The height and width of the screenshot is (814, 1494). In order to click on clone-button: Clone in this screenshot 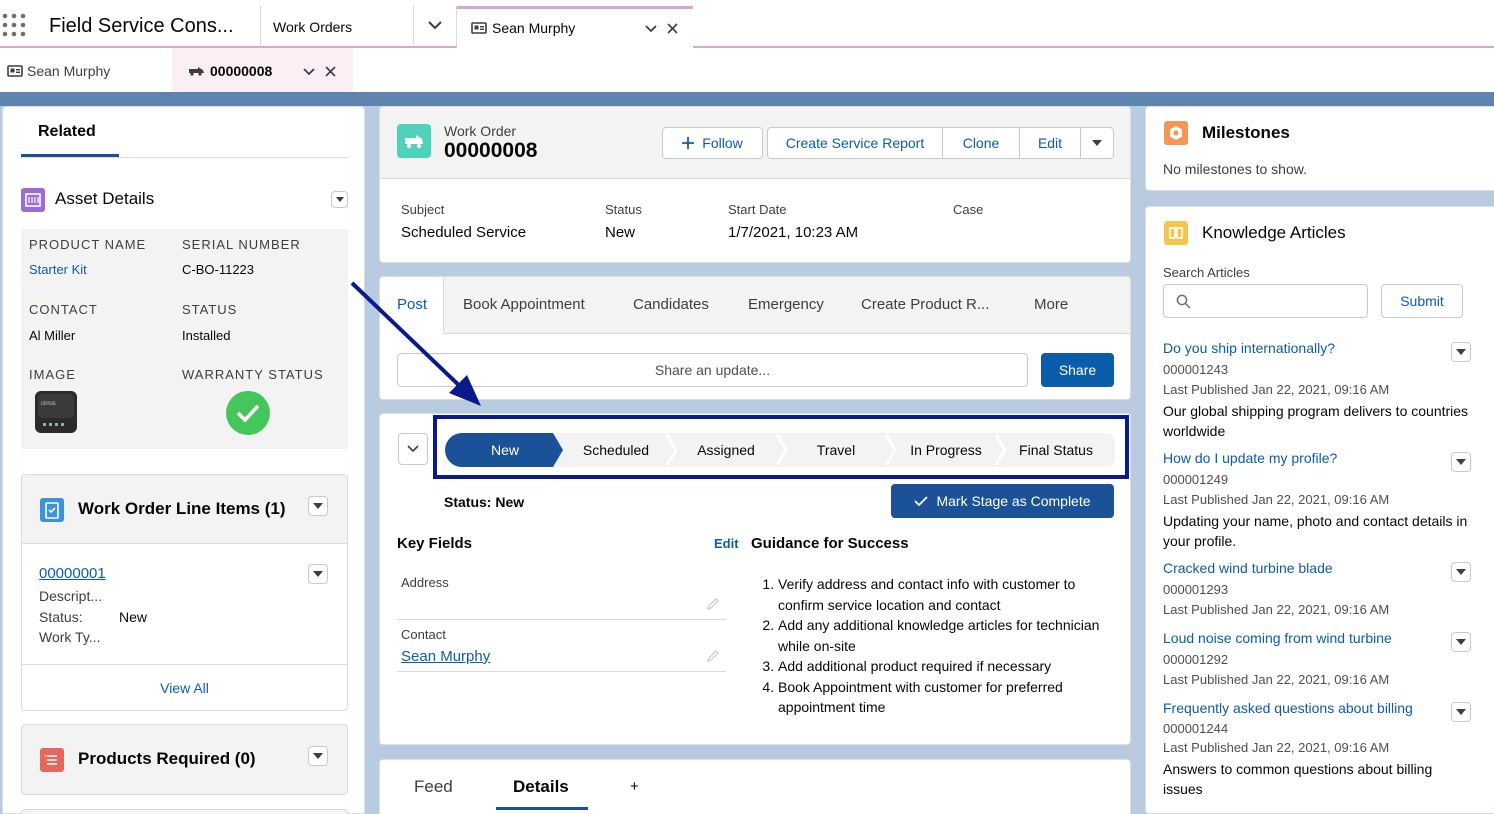, I will do `click(981, 143)`.